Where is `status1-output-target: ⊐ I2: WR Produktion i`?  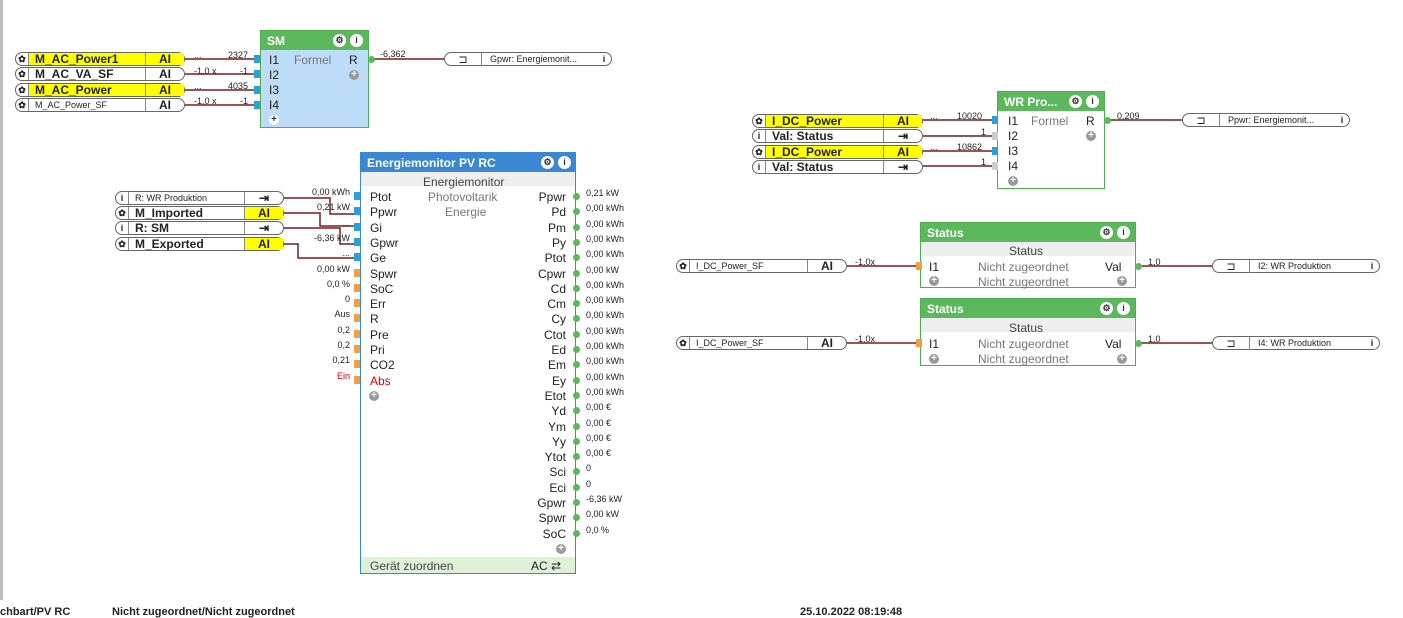 status1-output-target: ⊐ I2: WR Produktion i is located at coordinates (1296, 266).